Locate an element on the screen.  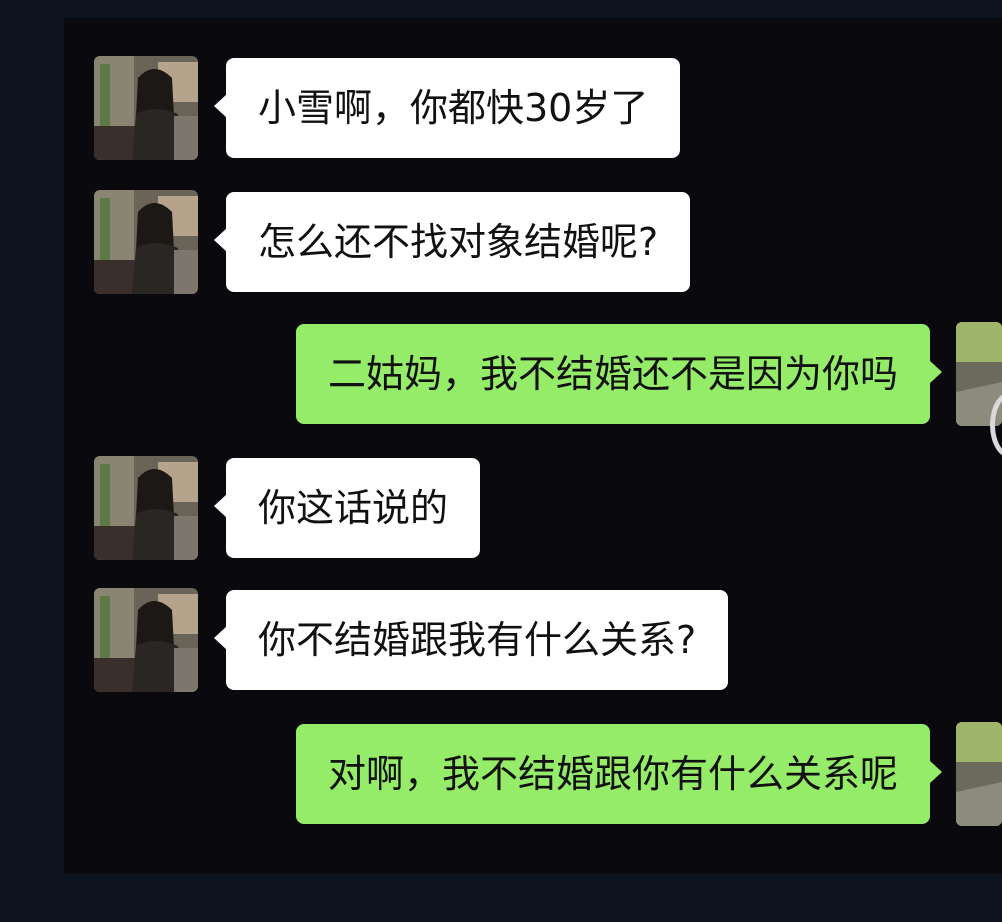
message-bubble-outgoing: 二姑妈，我不结婚还不是因为你吗 is located at coordinates (618, 374).